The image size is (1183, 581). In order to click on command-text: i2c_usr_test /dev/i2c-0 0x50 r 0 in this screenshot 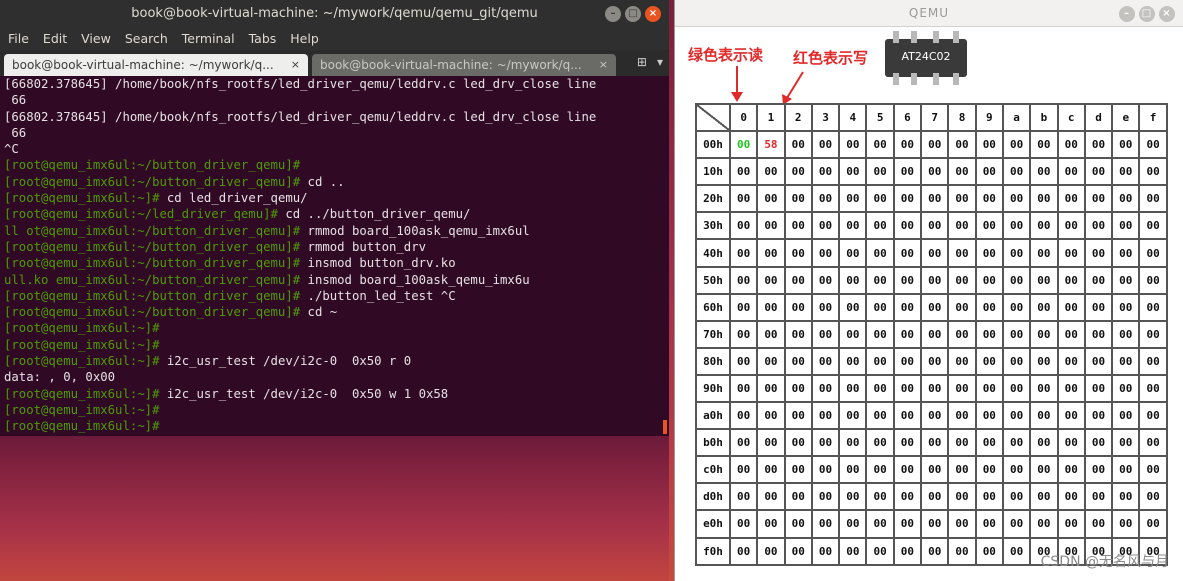, I will do `click(285, 361)`.